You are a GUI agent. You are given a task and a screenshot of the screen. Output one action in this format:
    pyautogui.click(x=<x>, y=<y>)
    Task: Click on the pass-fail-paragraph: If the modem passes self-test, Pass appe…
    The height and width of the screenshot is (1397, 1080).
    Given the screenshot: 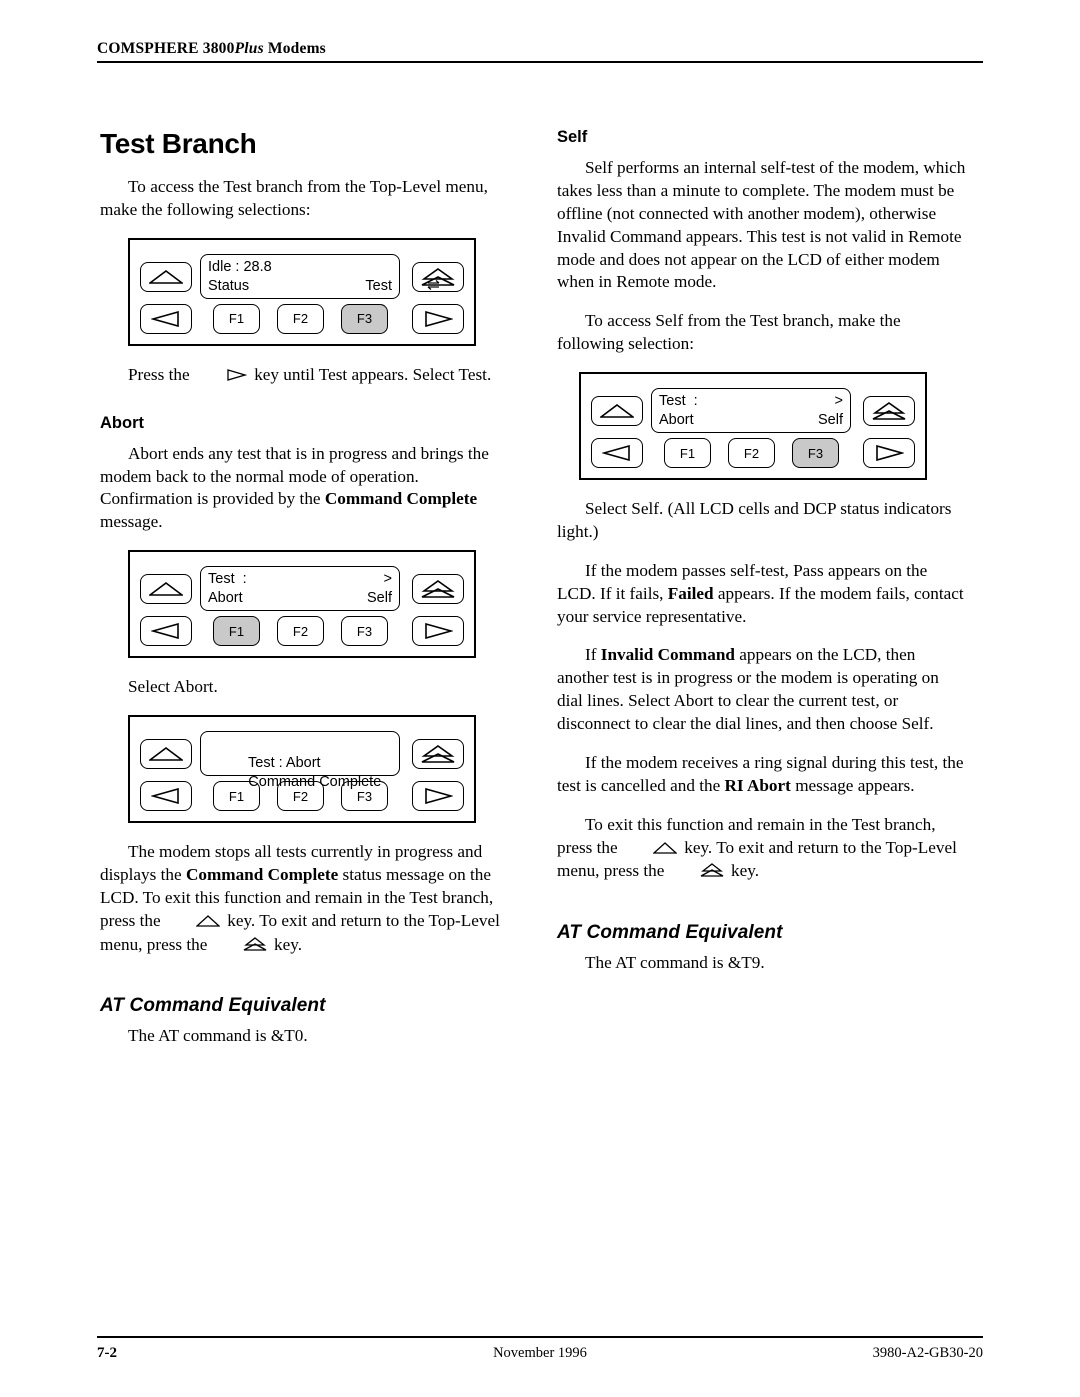 What is the action you would take?
    pyautogui.click(x=762, y=594)
    